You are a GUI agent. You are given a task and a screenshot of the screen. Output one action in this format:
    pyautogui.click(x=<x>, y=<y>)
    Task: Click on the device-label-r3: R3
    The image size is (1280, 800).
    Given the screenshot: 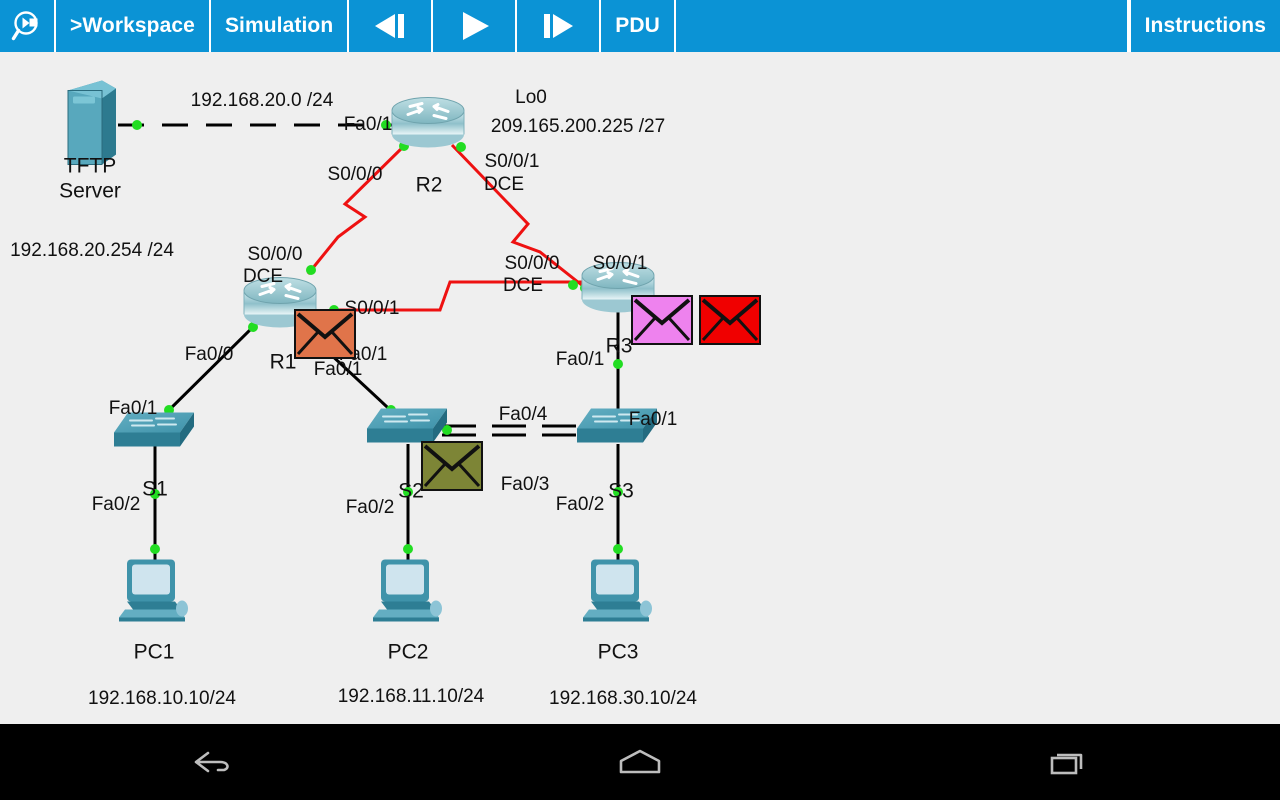 What is the action you would take?
    pyautogui.click(x=619, y=346)
    